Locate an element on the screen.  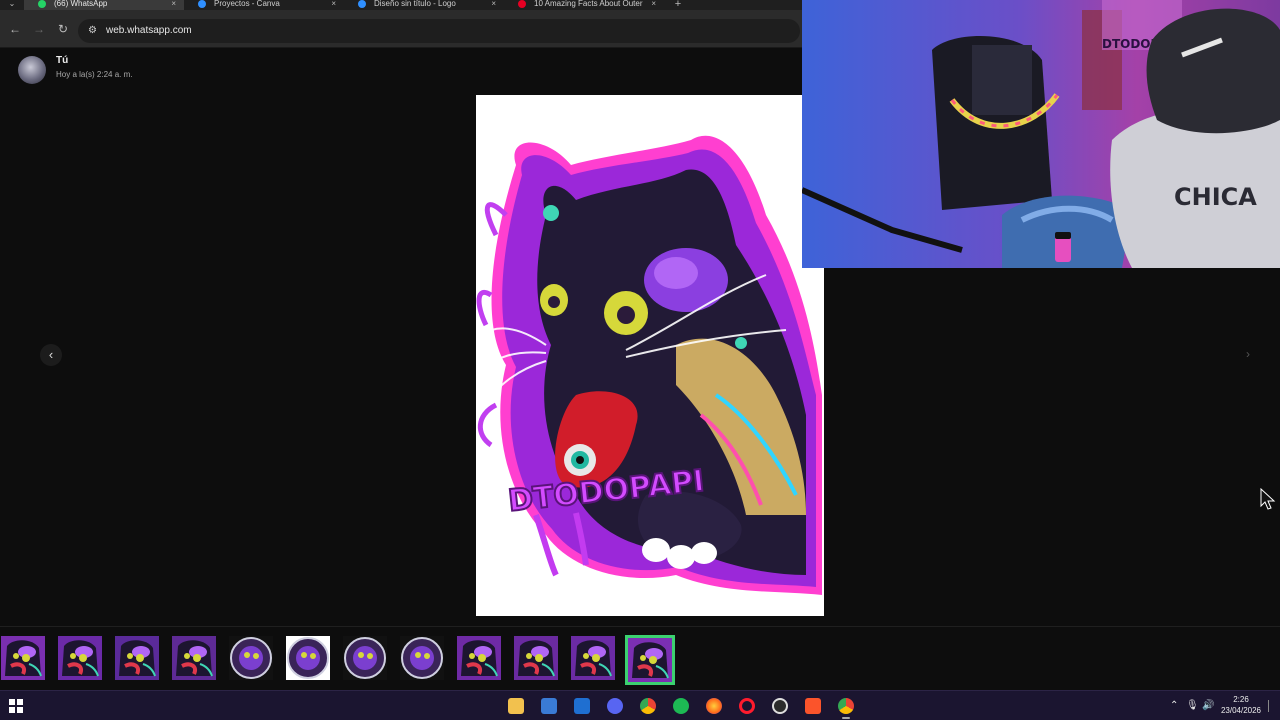
thumbnail-strip is located at coordinates (640, 658).